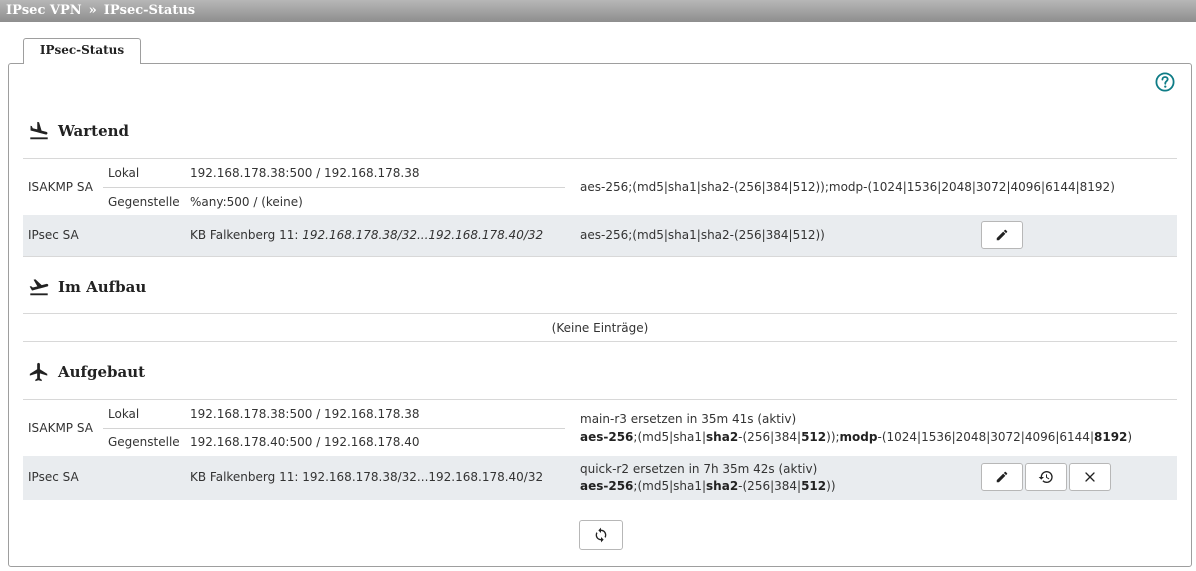 The image size is (1196, 571). What do you see at coordinates (1111, 437) in the screenshot?
I see `alg-dh-bits: 8192` at bounding box center [1111, 437].